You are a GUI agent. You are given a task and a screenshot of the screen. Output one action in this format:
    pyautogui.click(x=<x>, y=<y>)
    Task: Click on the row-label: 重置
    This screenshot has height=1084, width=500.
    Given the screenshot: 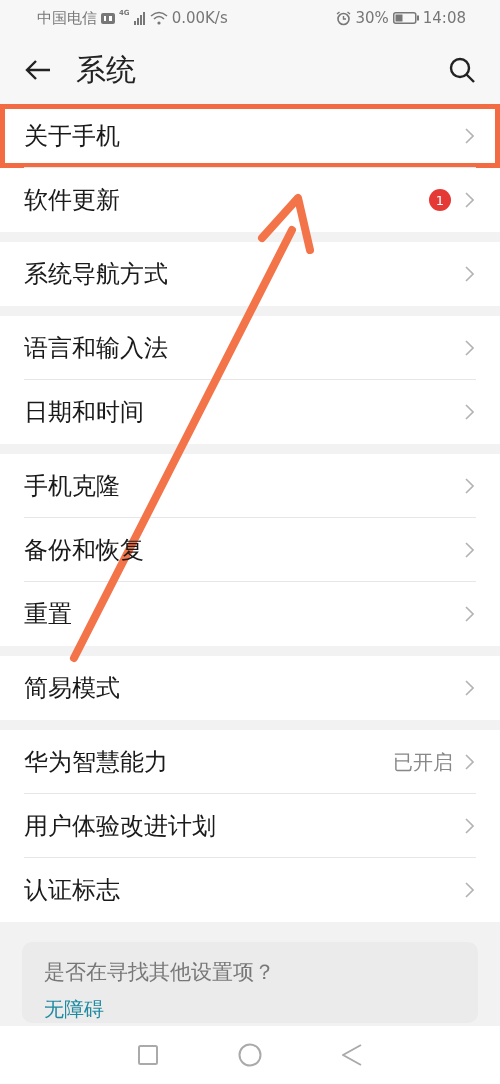 What is the action you would take?
    pyautogui.click(x=48, y=614)
    